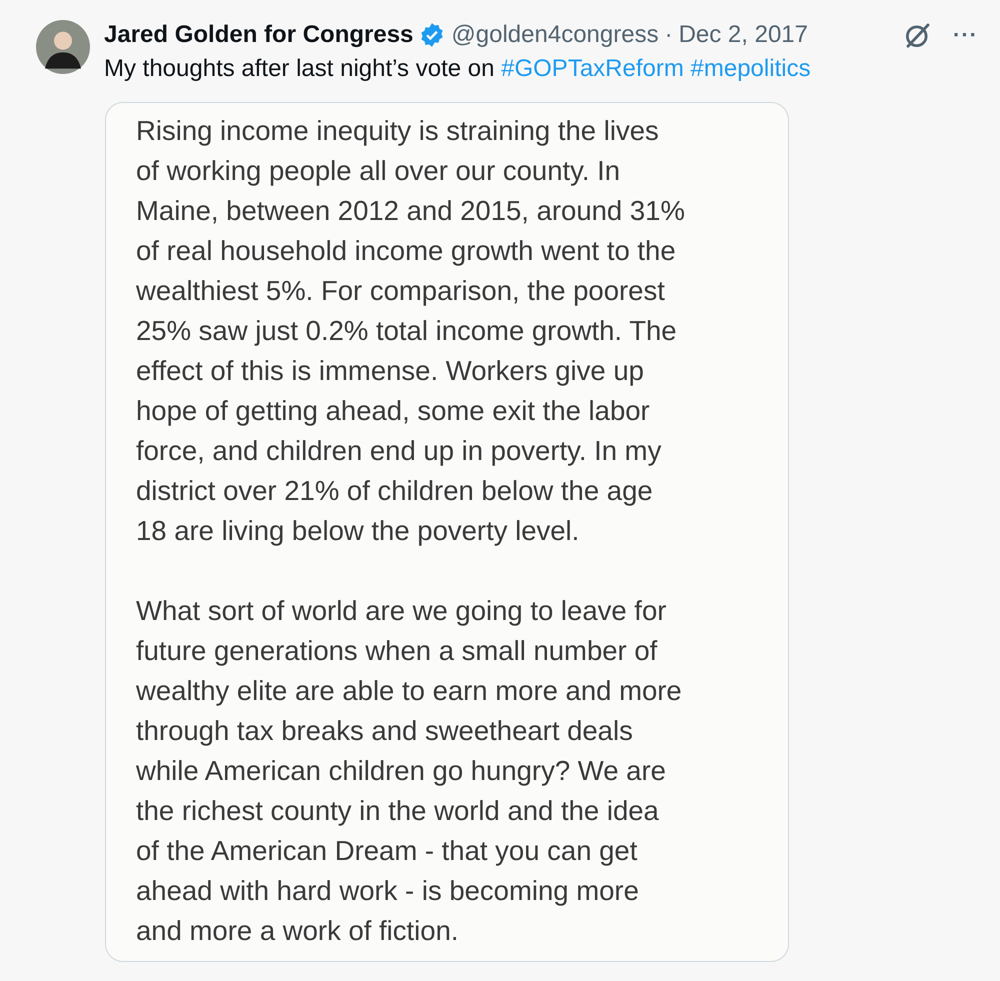 Image resolution: width=1000 pixels, height=981 pixels. Describe the element at coordinates (63, 47) in the screenshot. I see `avatar` at that location.